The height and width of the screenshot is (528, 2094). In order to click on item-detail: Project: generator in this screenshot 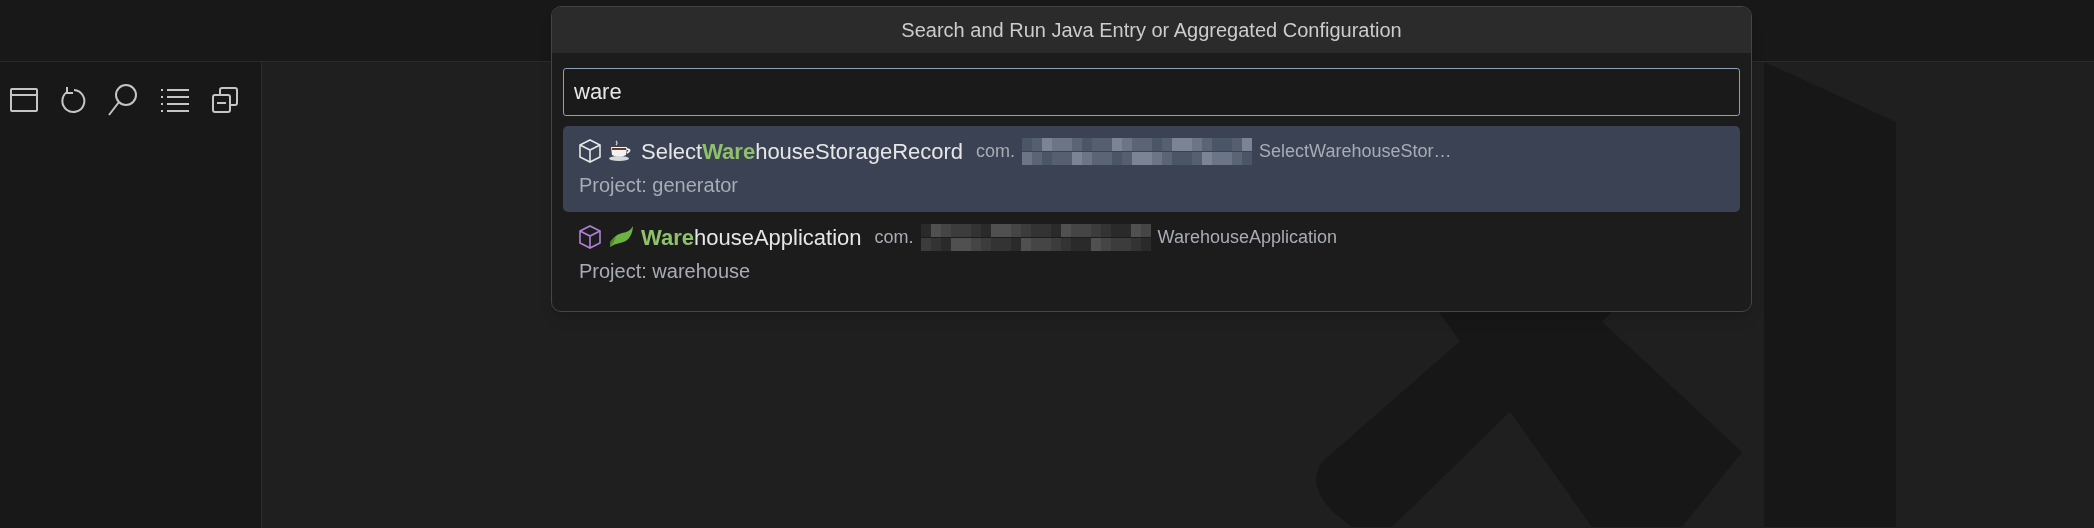, I will do `click(658, 185)`.